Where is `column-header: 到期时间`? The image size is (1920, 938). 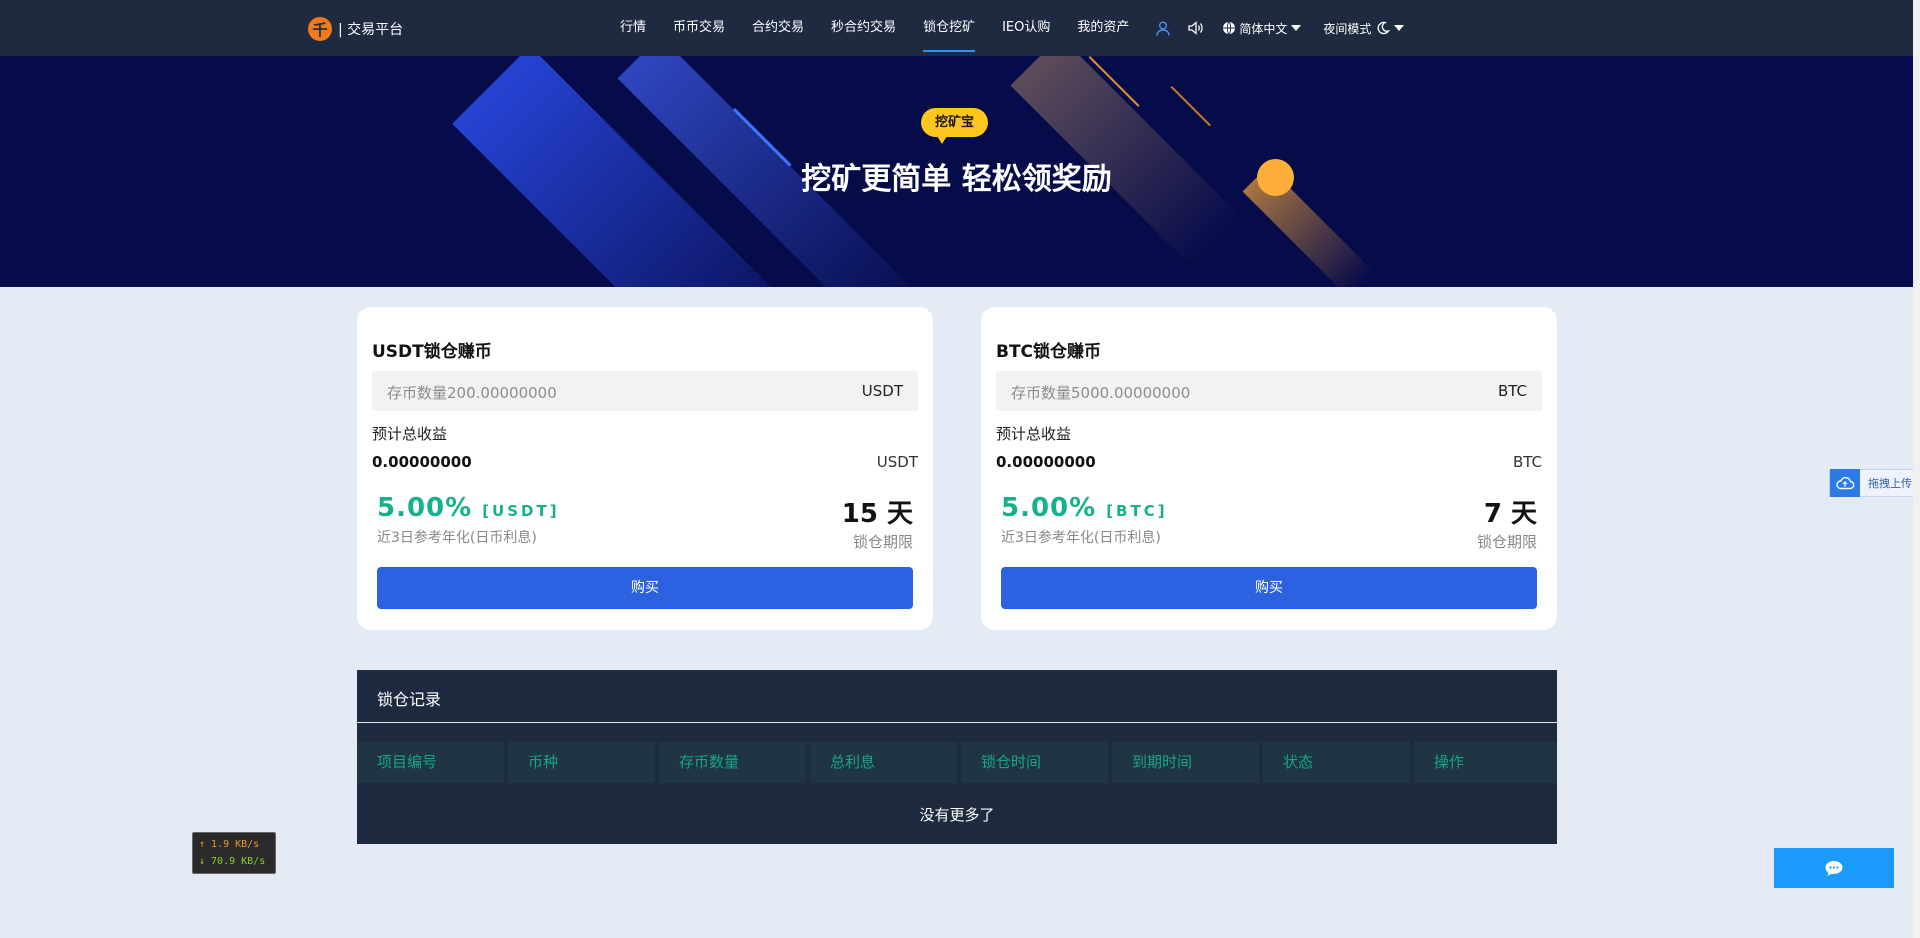 column-header: 到期时间 is located at coordinates (1185, 762).